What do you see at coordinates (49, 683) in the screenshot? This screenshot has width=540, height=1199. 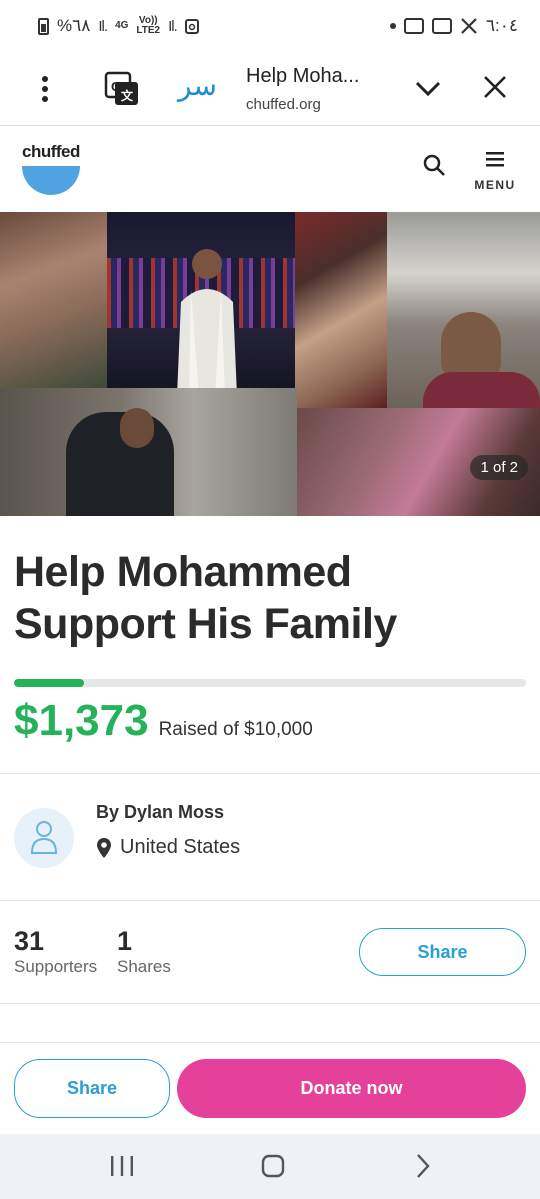 I see `funding-progress-fill` at bounding box center [49, 683].